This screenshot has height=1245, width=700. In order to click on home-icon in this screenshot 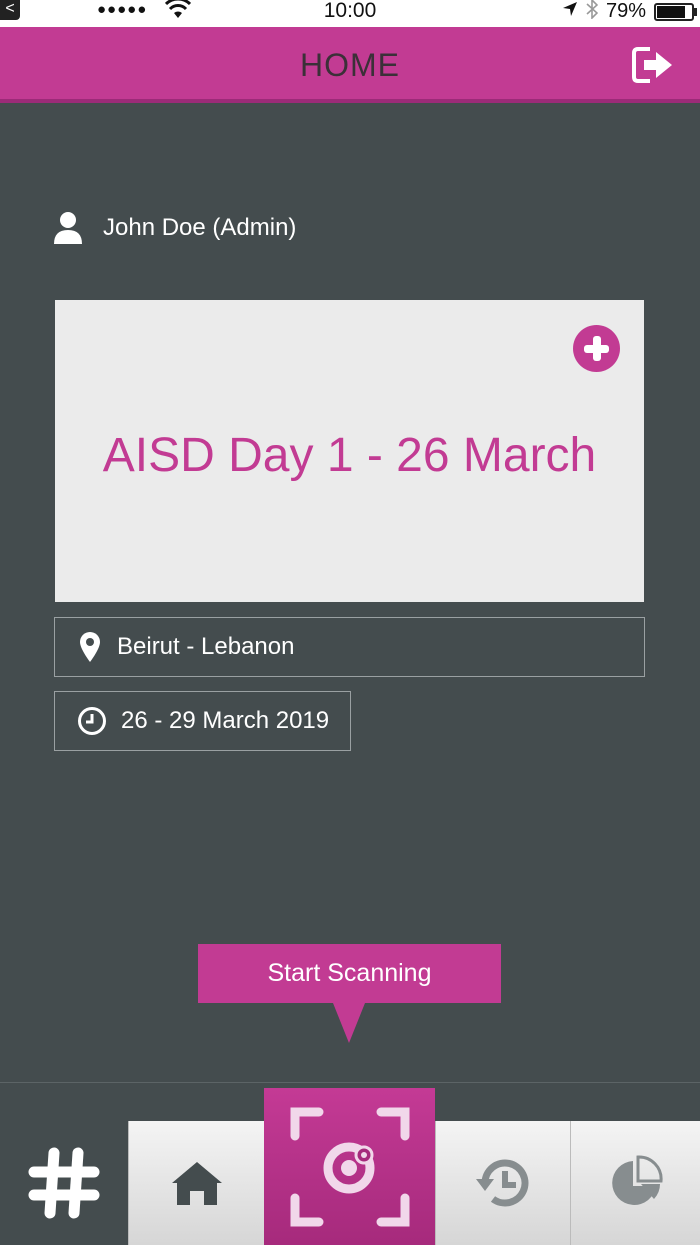, I will do `click(196, 1183)`.